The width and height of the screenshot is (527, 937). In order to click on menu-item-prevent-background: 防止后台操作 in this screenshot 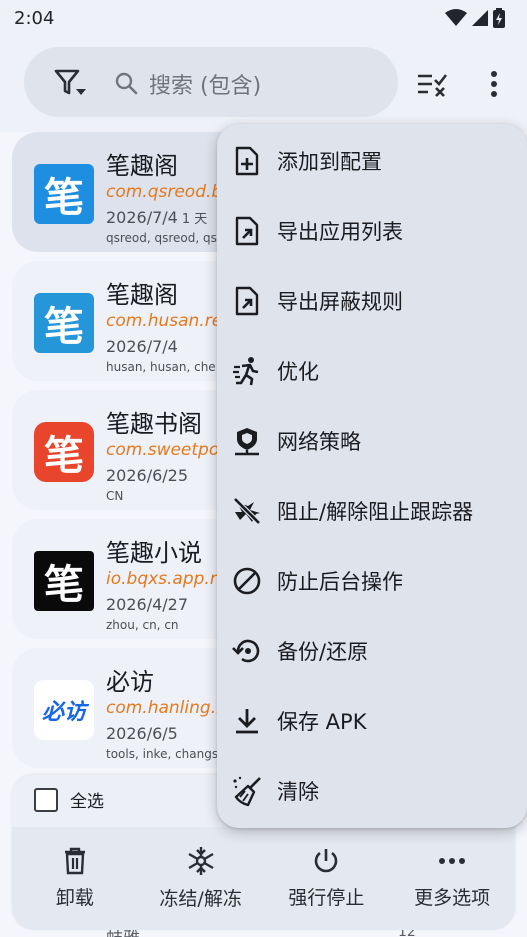, I will do `click(372, 581)`.